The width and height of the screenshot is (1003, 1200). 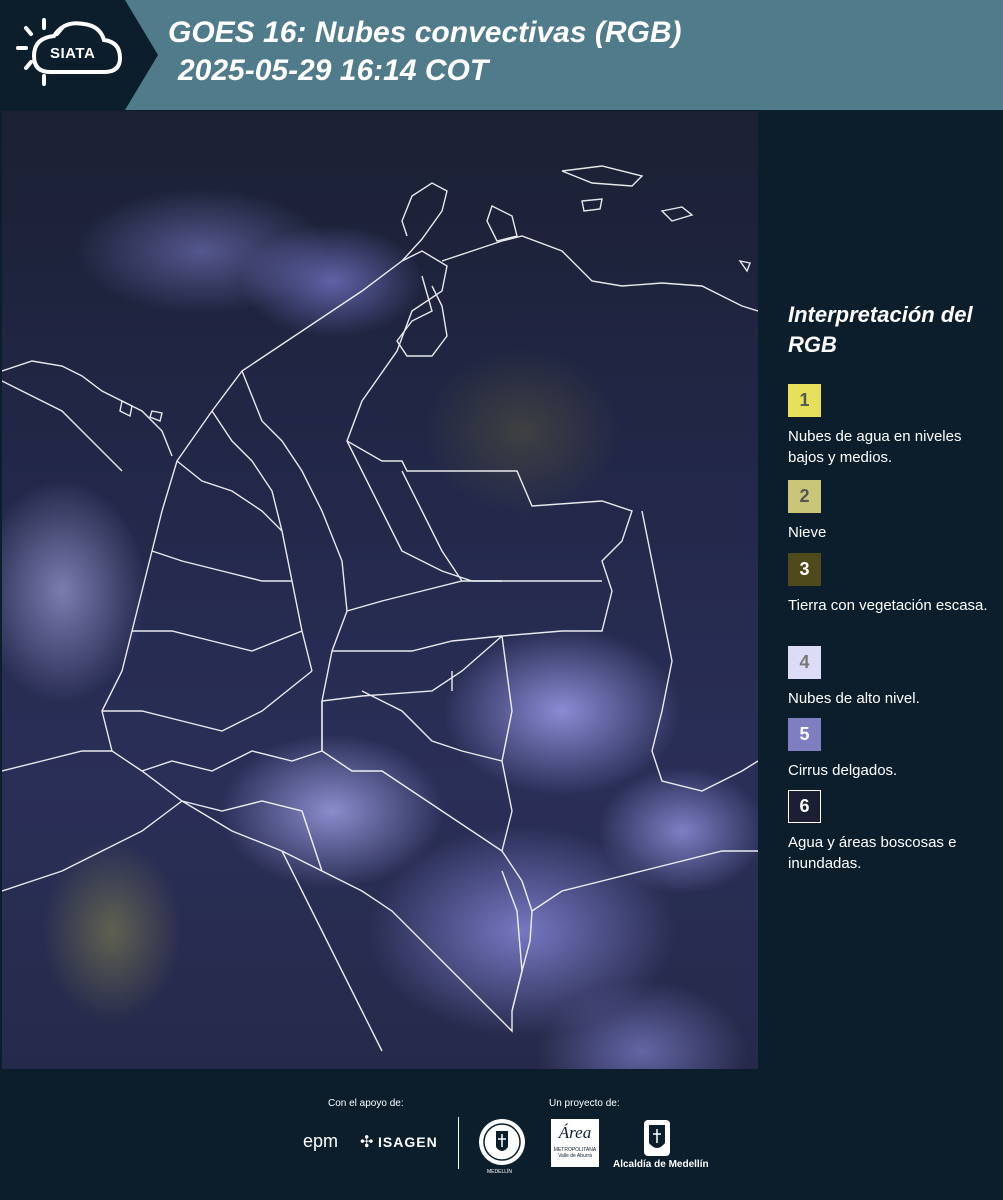 I want to click on siata-logo: SIATA, so click(x=79, y=55).